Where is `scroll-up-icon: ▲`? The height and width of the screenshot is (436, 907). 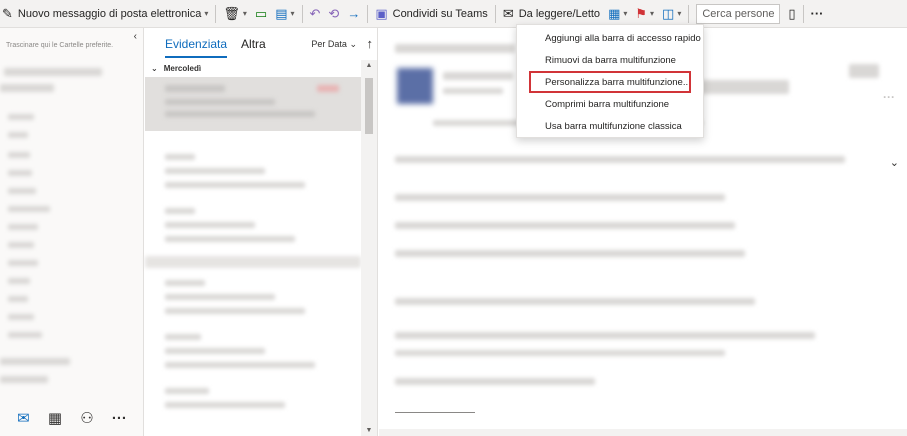
scroll-up-icon: ▲ is located at coordinates (369, 65).